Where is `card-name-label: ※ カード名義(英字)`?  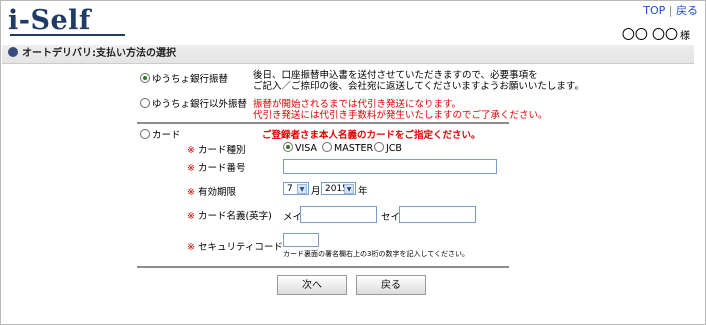 card-name-label: ※ カード名義(英字) is located at coordinates (229, 215).